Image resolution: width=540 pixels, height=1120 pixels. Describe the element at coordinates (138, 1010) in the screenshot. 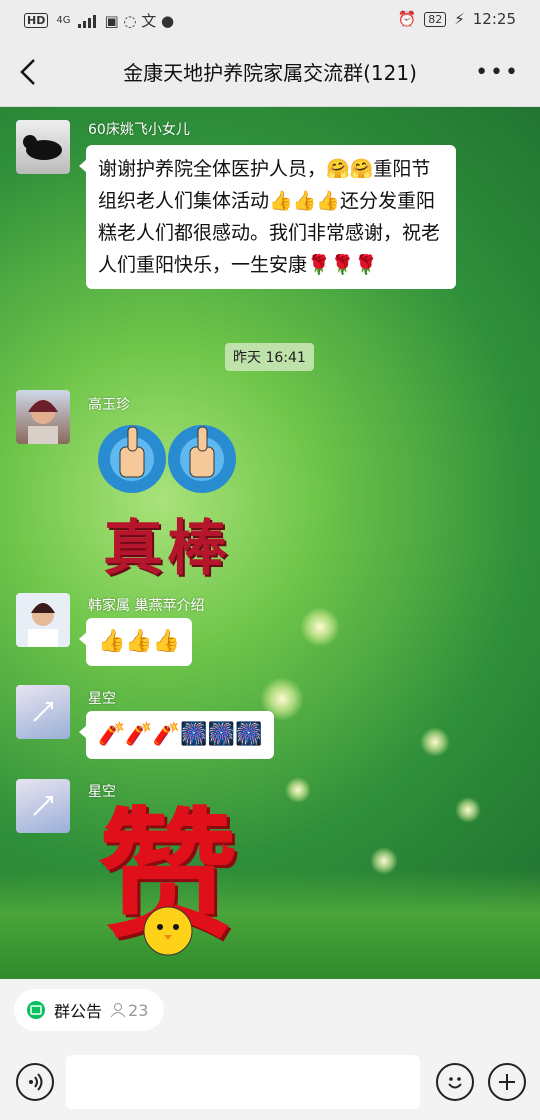

I see `member-count-value: 23` at that location.